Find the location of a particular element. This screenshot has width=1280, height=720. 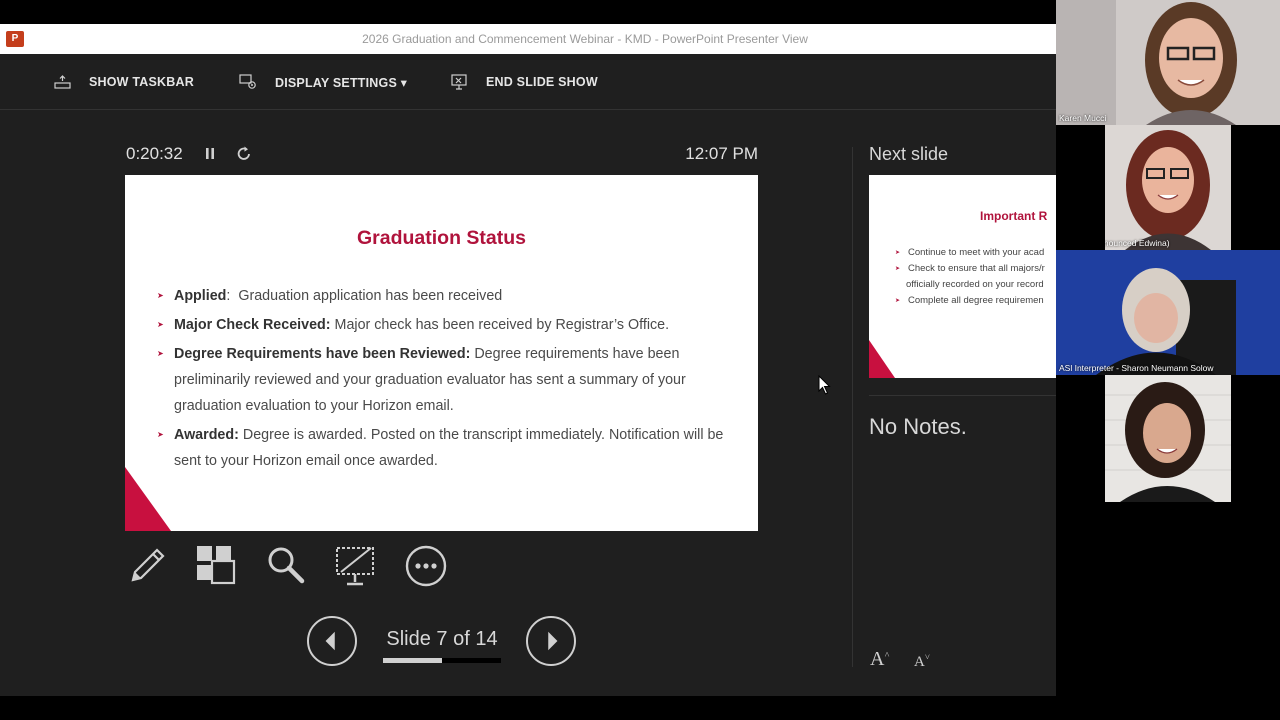

next-slide-bullet: Complete all degree requiremen is located at coordinates (975, 301).